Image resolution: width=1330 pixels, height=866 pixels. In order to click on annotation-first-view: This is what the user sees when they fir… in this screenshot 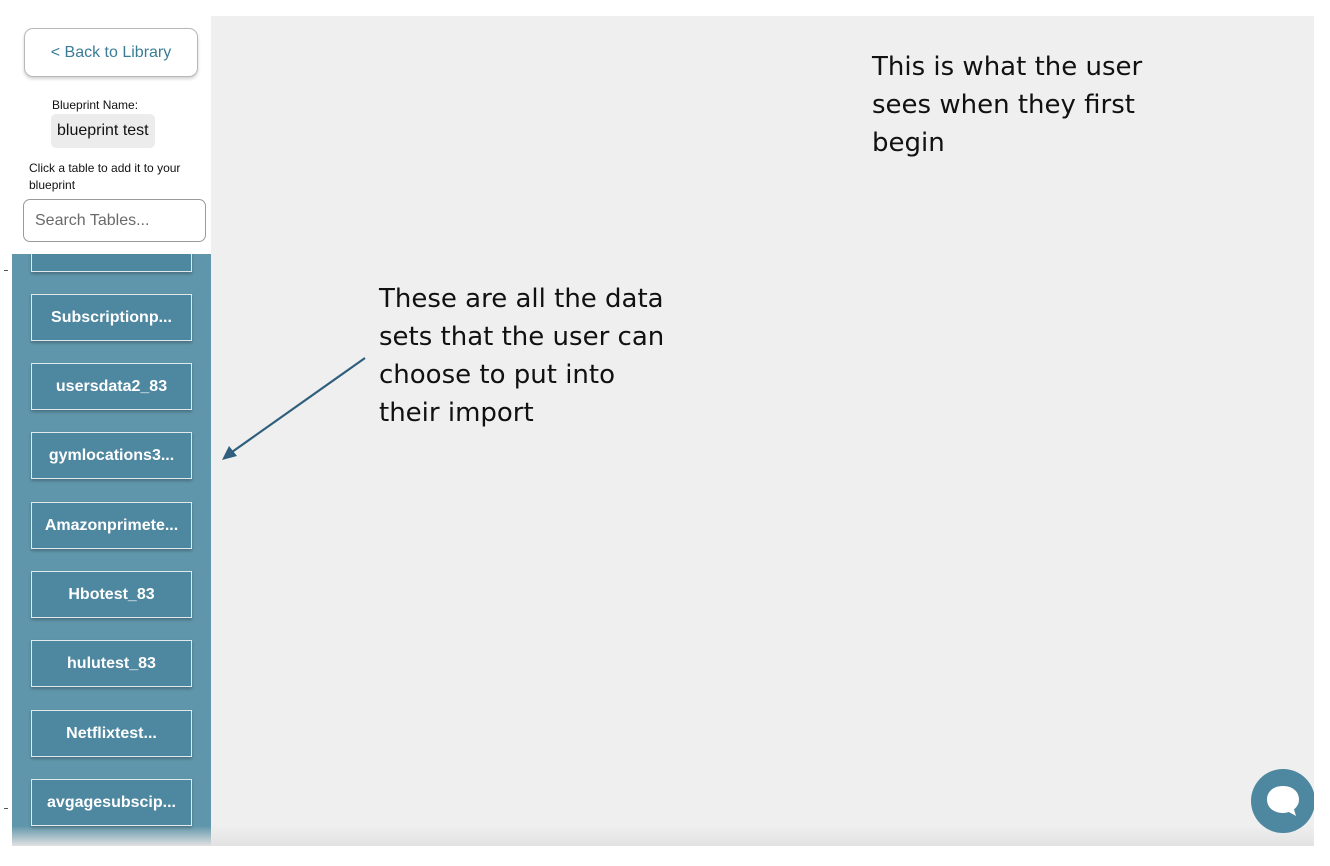, I will do `click(1007, 105)`.